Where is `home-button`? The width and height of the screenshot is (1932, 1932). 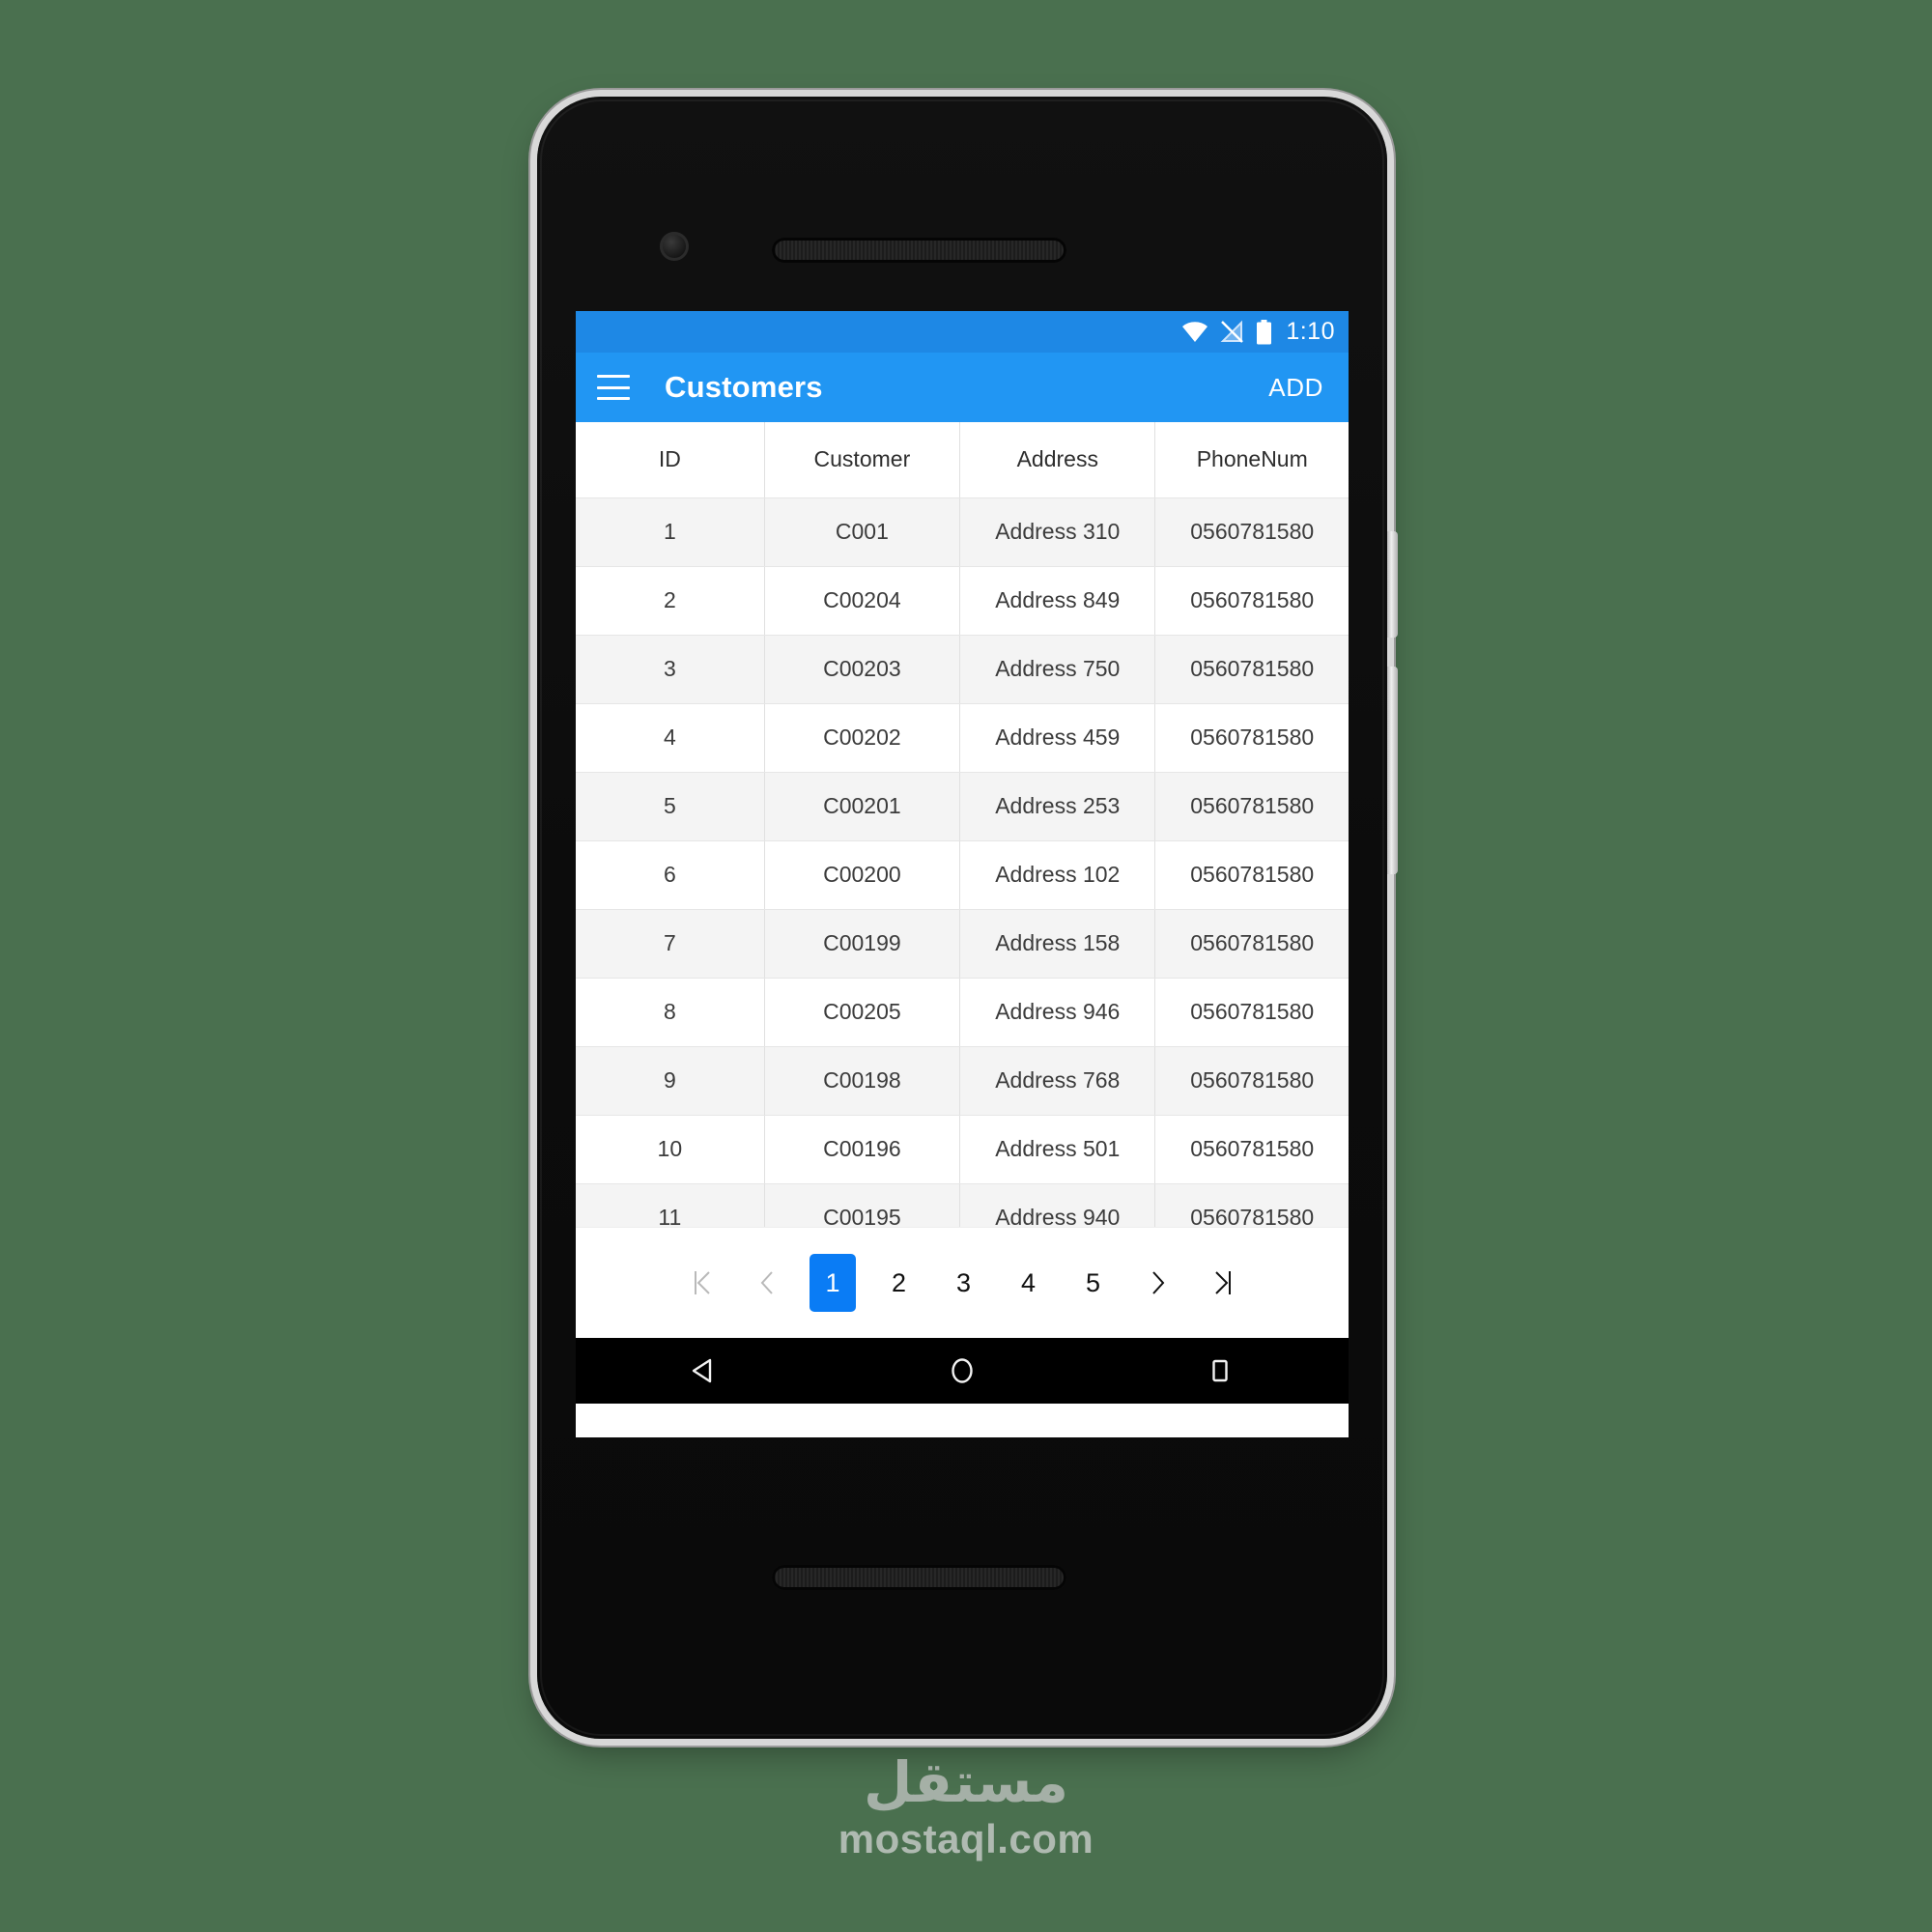 home-button is located at coordinates (962, 1370).